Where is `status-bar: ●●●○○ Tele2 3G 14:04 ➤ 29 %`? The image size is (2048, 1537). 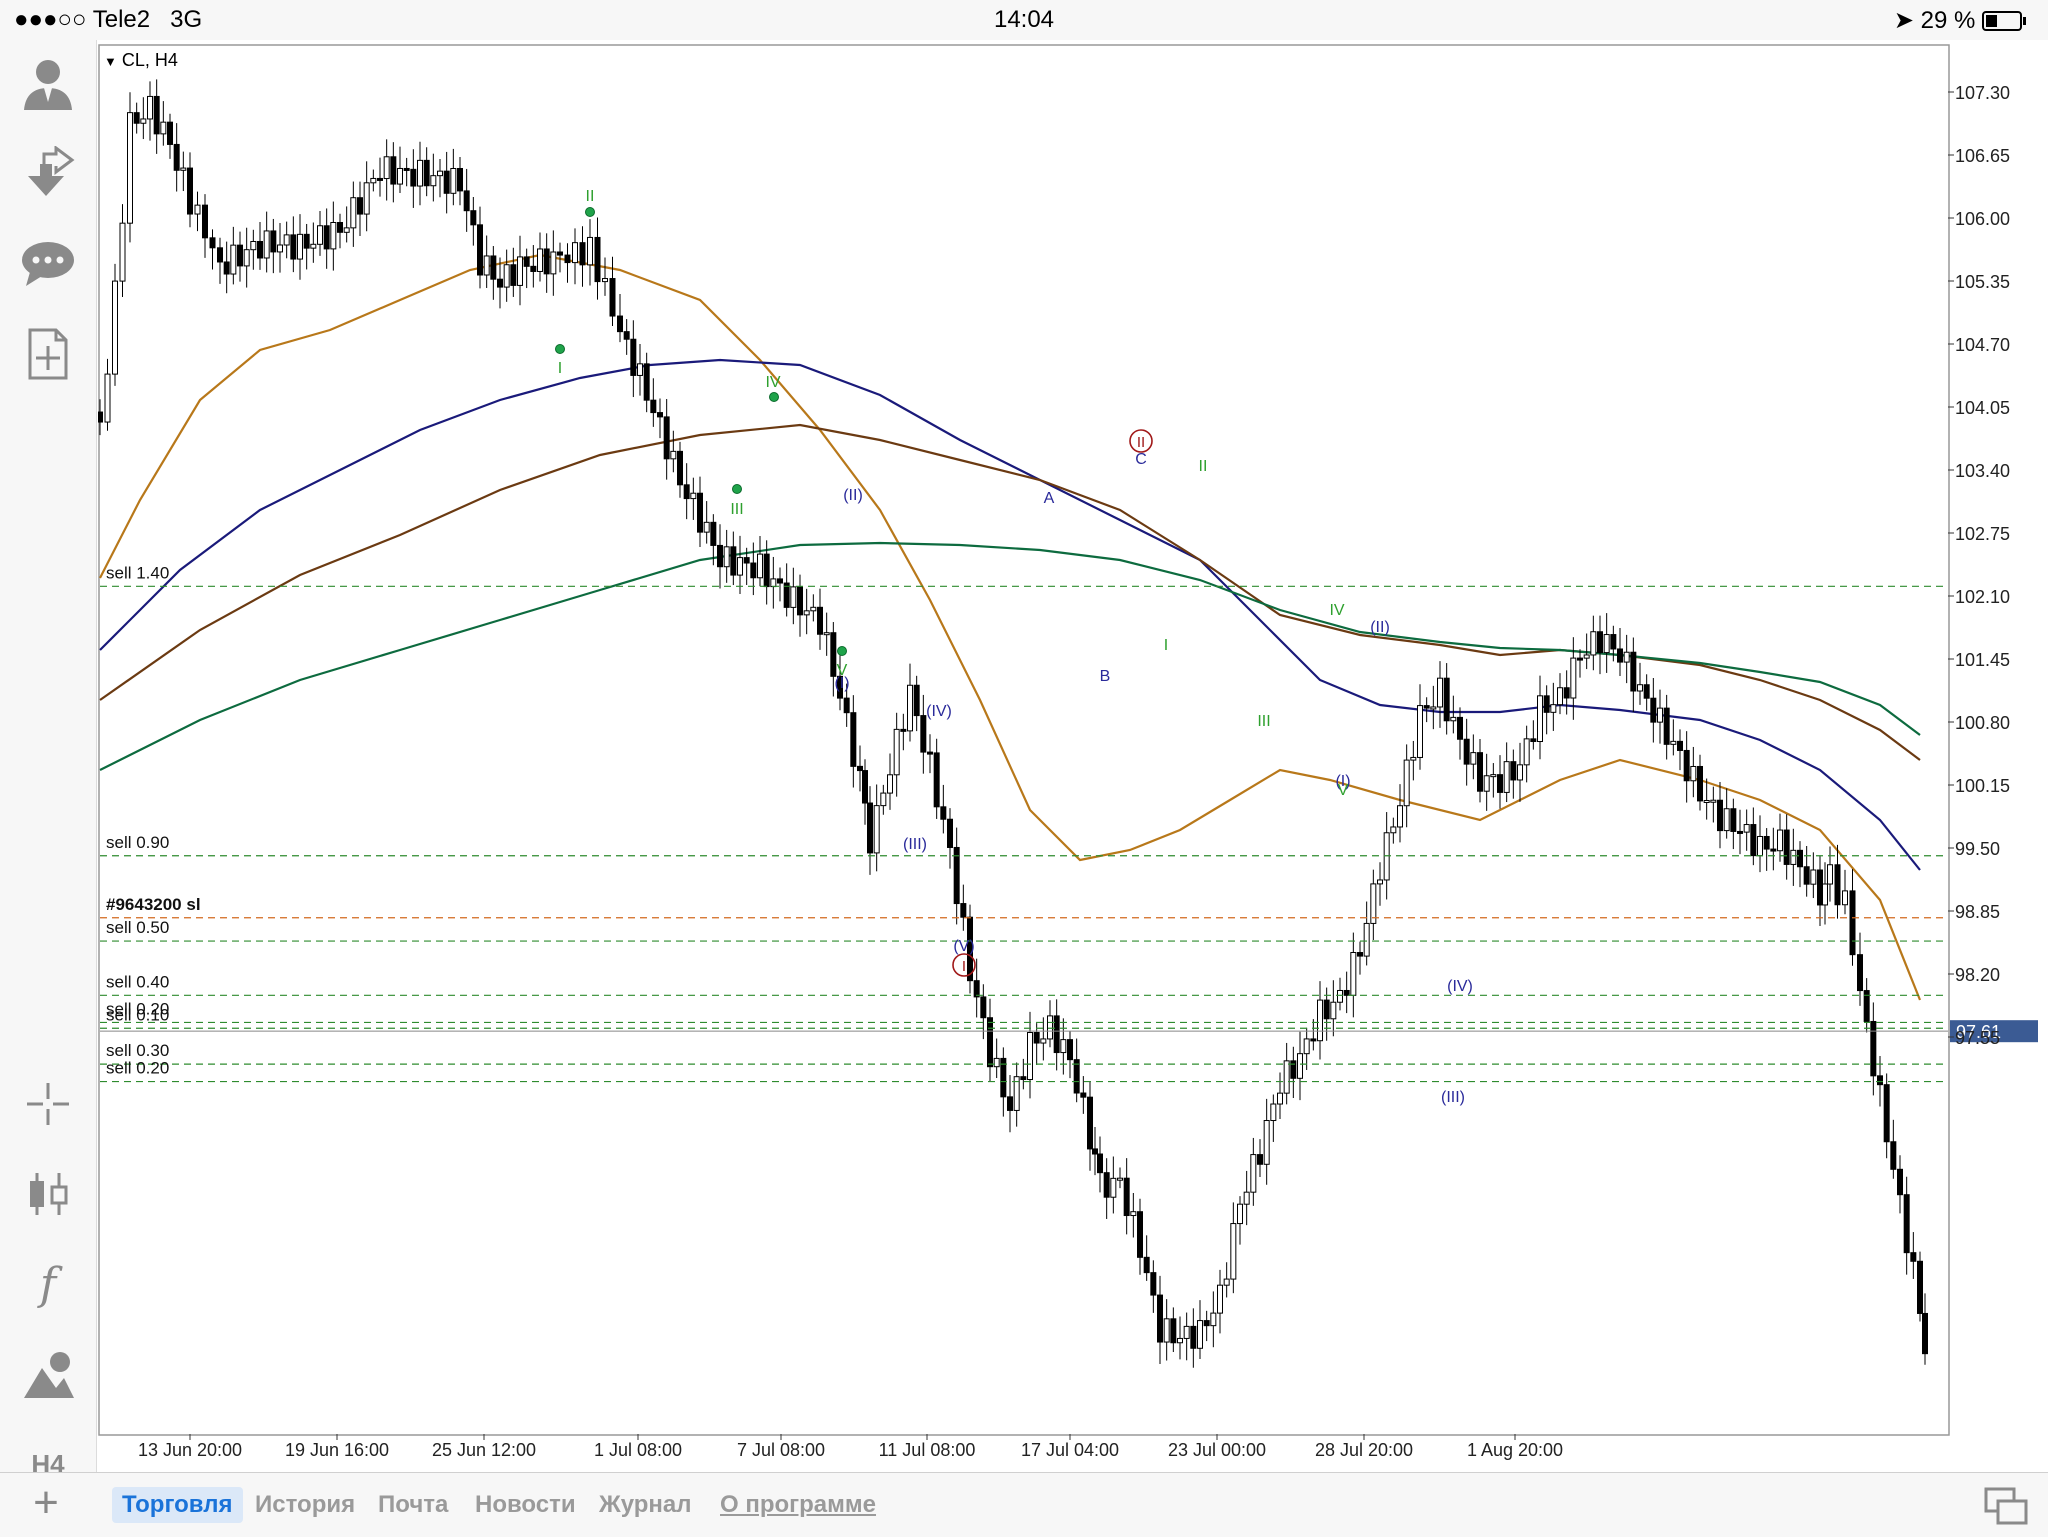
status-bar: ●●●○○ Tele2 3G 14:04 ➤ 29 % is located at coordinates (1024, 20).